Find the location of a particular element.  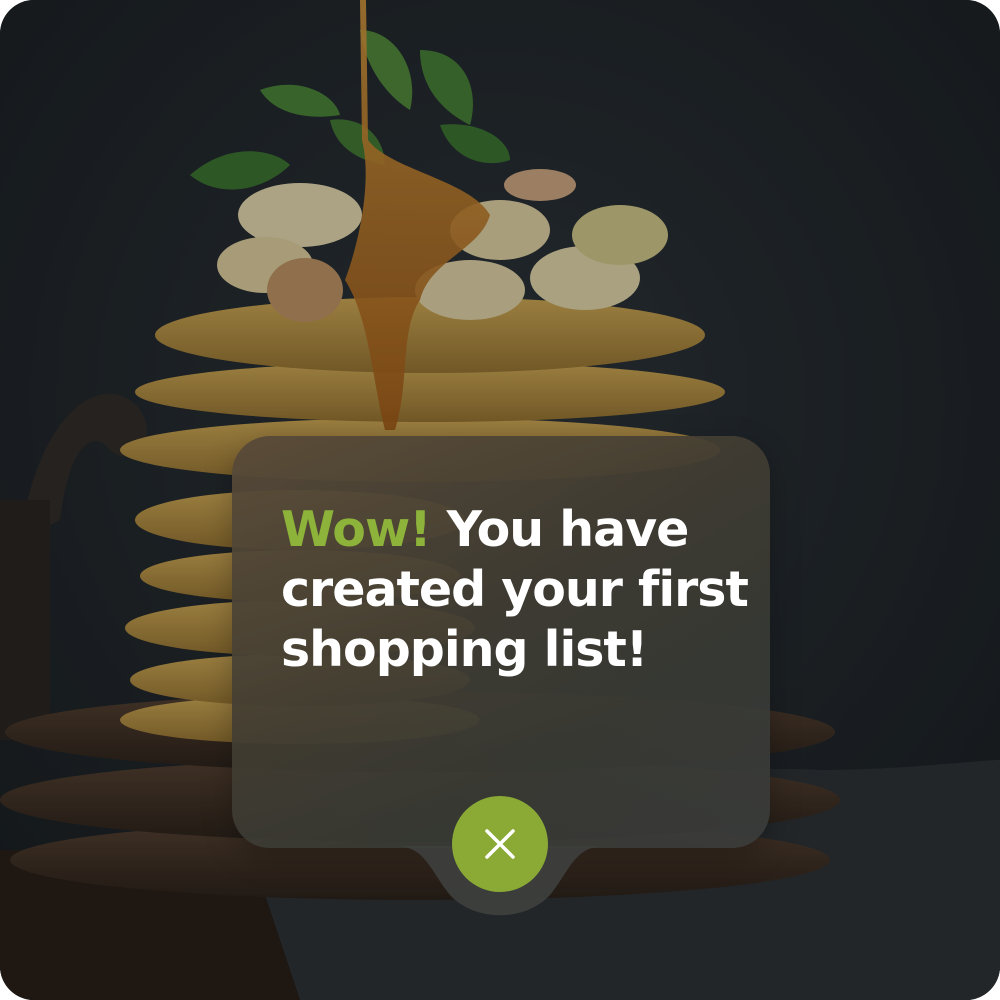

close-button is located at coordinates (500, 844).